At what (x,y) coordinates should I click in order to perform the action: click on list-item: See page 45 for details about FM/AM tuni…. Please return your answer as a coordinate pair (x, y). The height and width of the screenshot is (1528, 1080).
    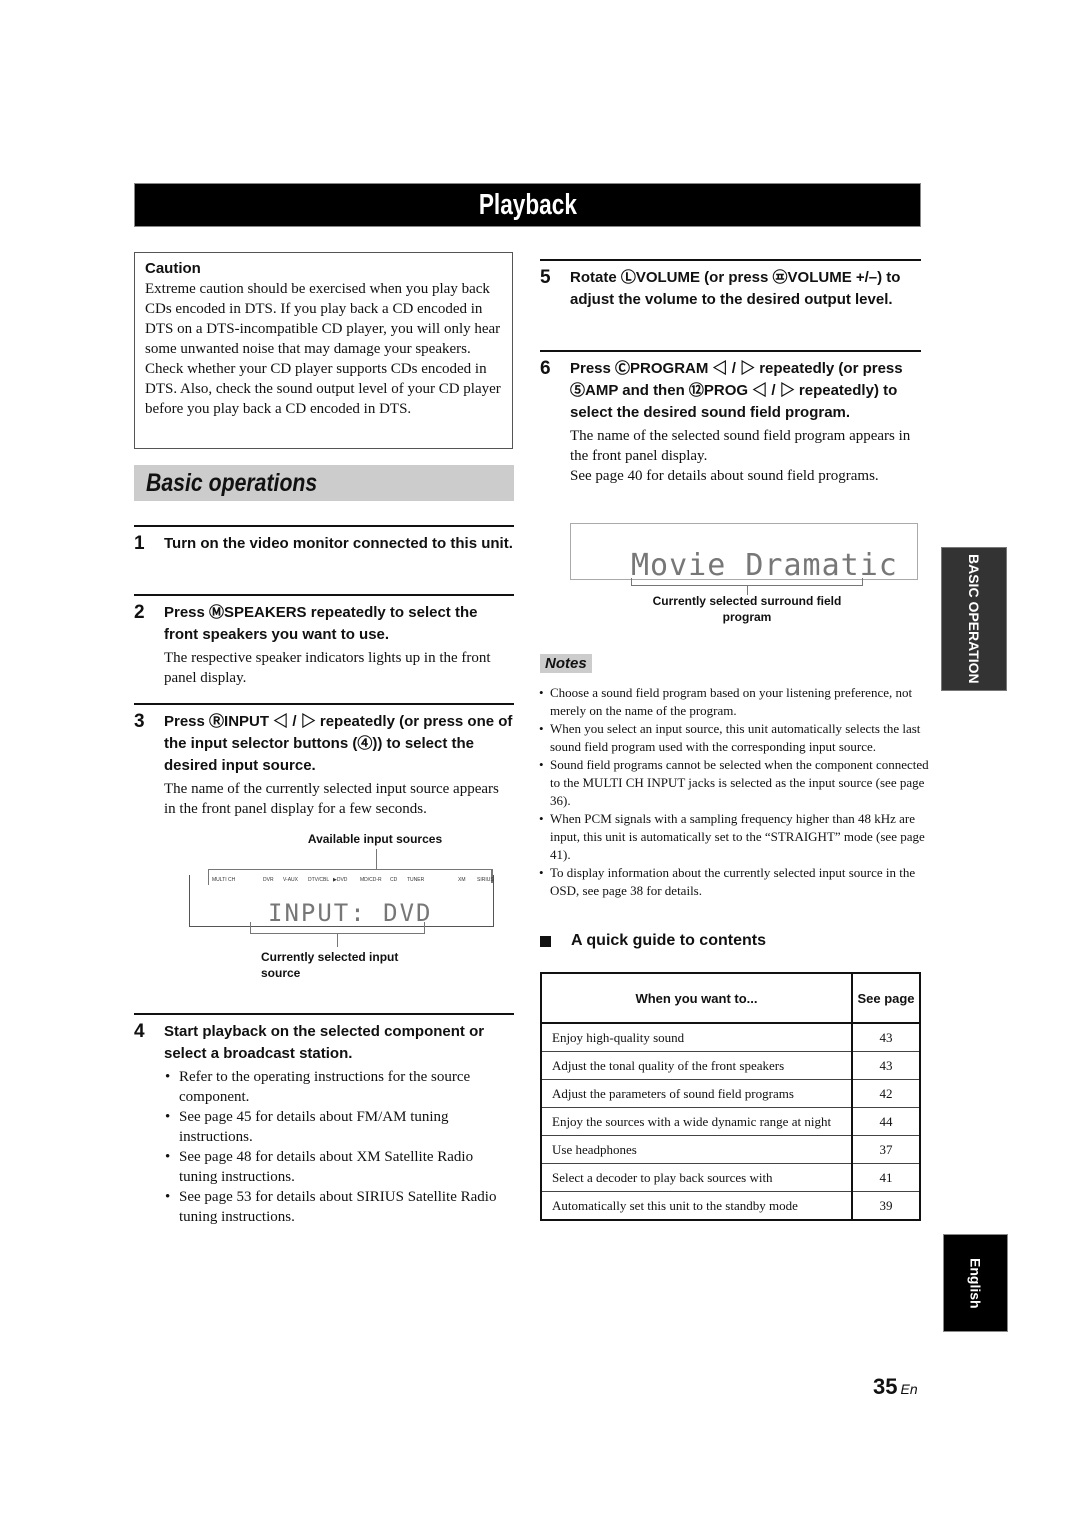
    Looking at the image, I should click on (339, 1127).